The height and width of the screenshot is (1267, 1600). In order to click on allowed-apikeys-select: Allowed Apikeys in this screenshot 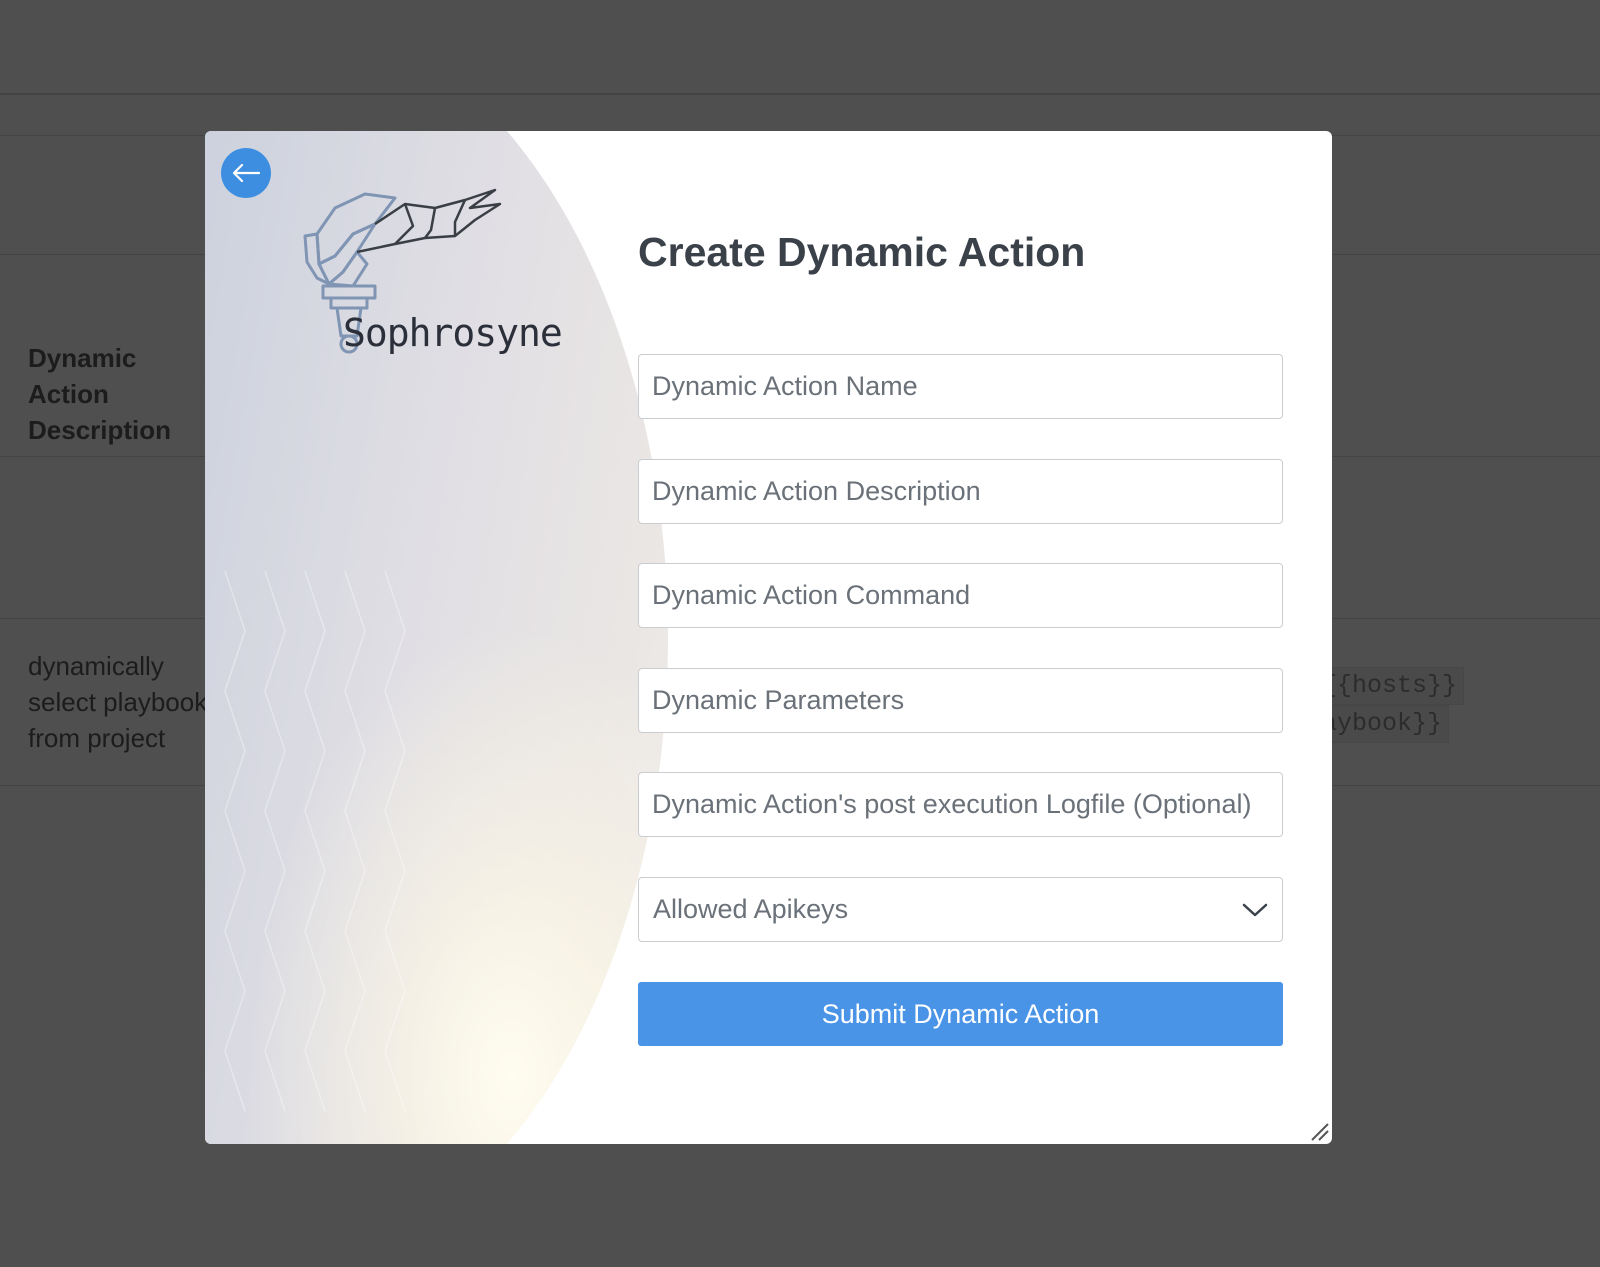, I will do `click(960, 909)`.